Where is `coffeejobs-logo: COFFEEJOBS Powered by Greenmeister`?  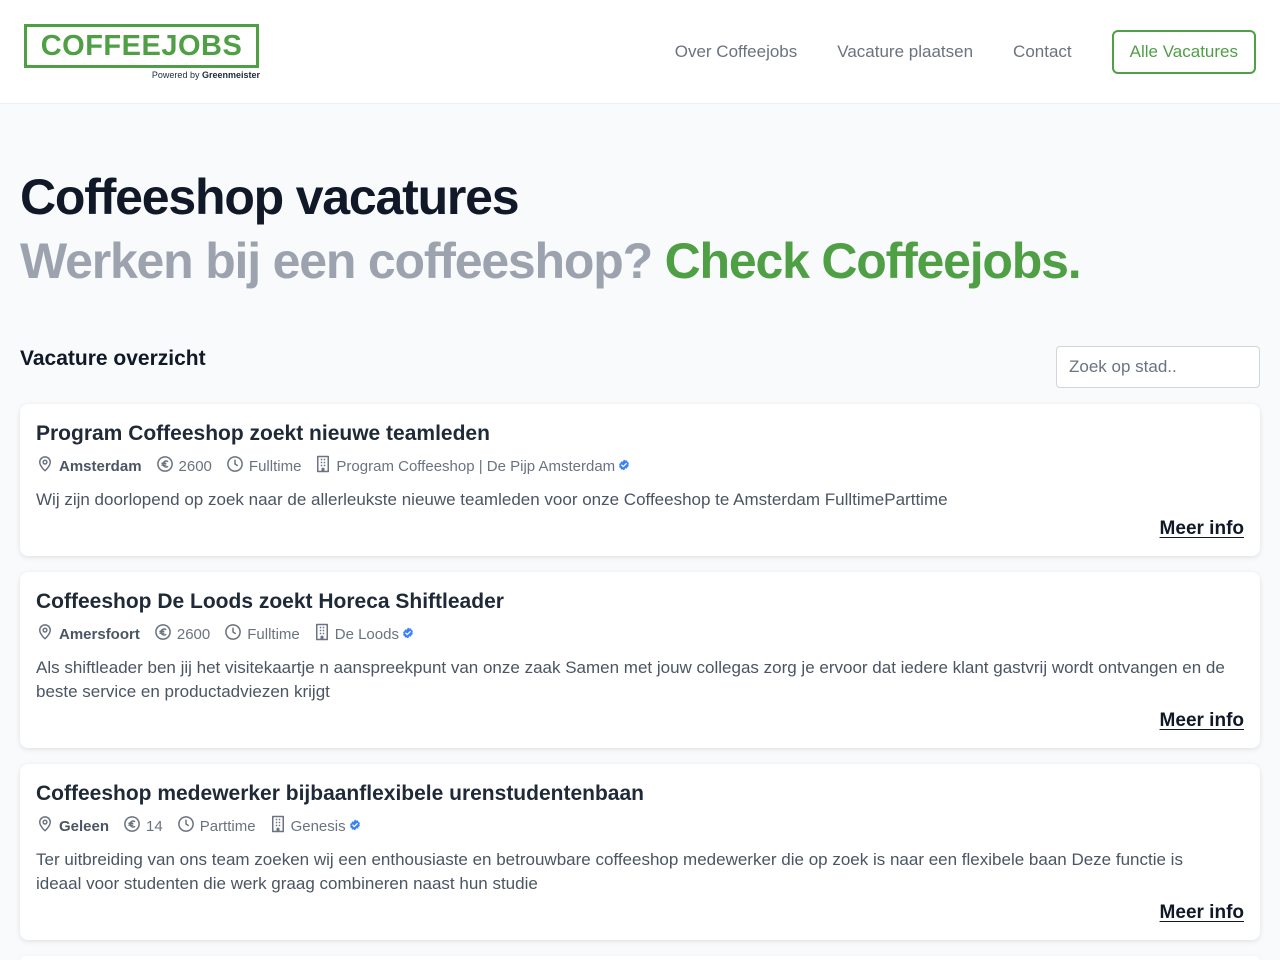 coffeejobs-logo: COFFEEJOBS Powered by Greenmeister is located at coordinates (142, 53).